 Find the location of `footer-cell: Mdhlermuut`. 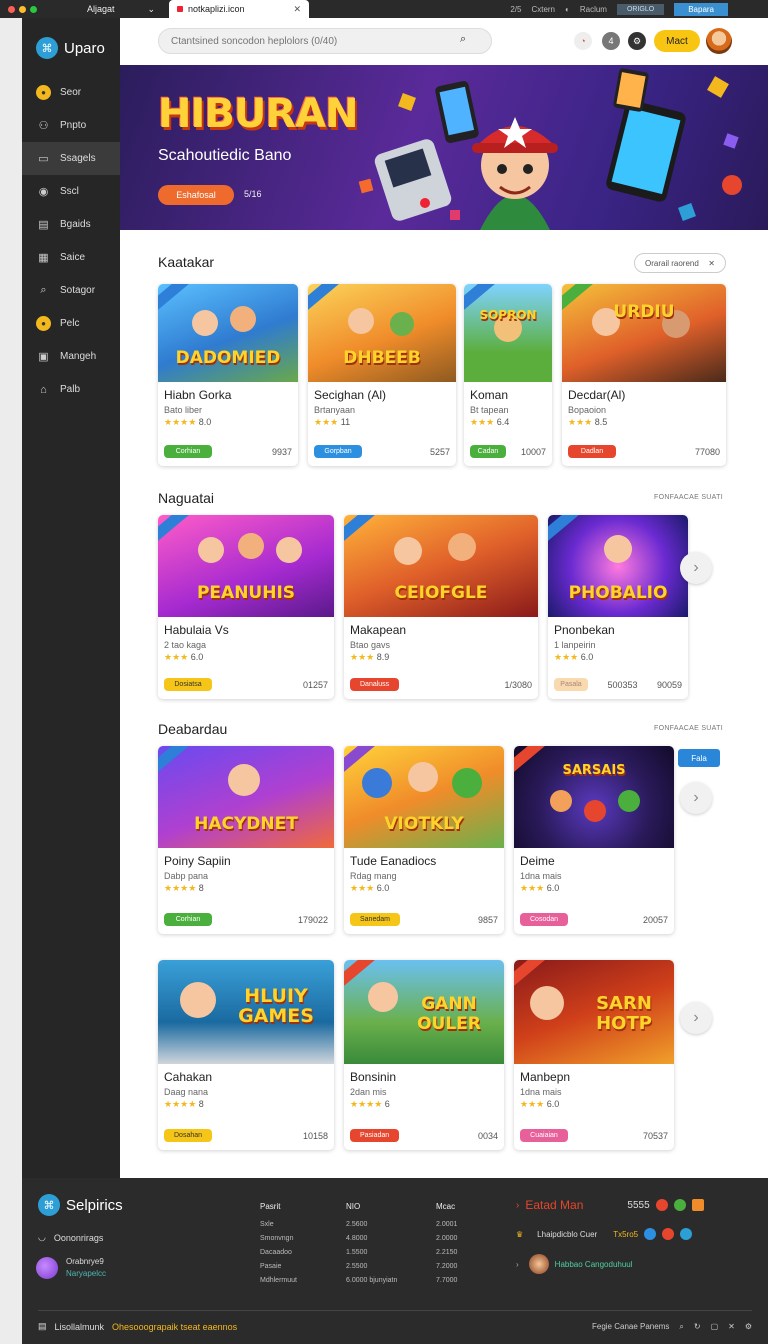

footer-cell: Mdhlermuut is located at coordinates (278, 1281).